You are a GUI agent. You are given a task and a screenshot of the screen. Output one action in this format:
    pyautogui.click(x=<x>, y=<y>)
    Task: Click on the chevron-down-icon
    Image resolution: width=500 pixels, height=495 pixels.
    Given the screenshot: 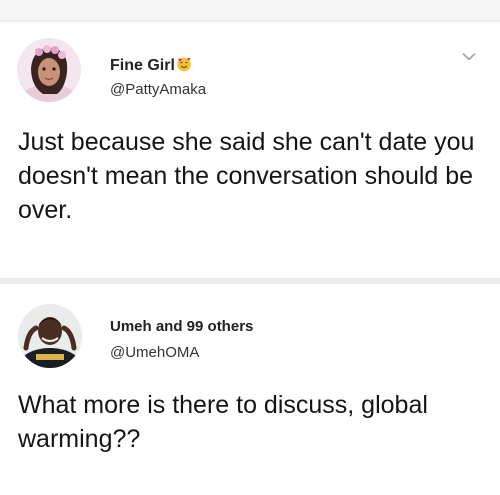 What is the action you would take?
    pyautogui.click(x=469, y=57)
    